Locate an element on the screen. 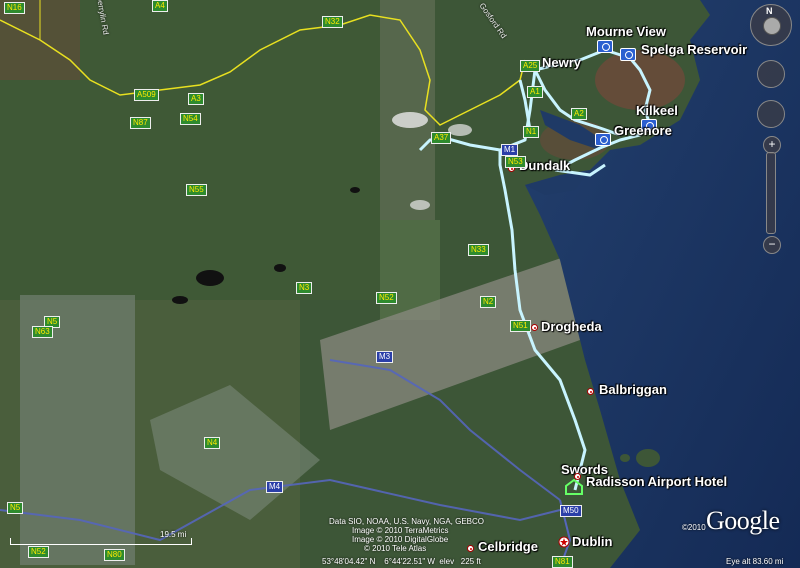  zoom-slider is located at coordinates (771, 193).